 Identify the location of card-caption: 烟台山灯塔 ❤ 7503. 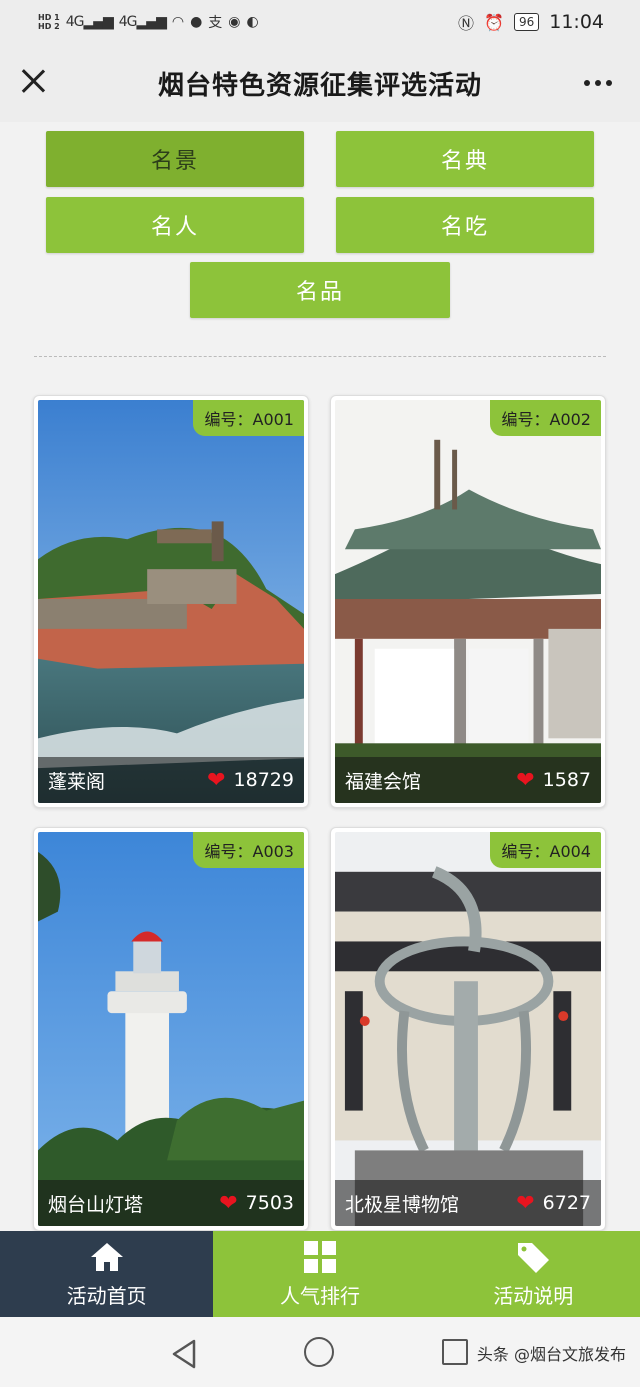
(171, 1203).